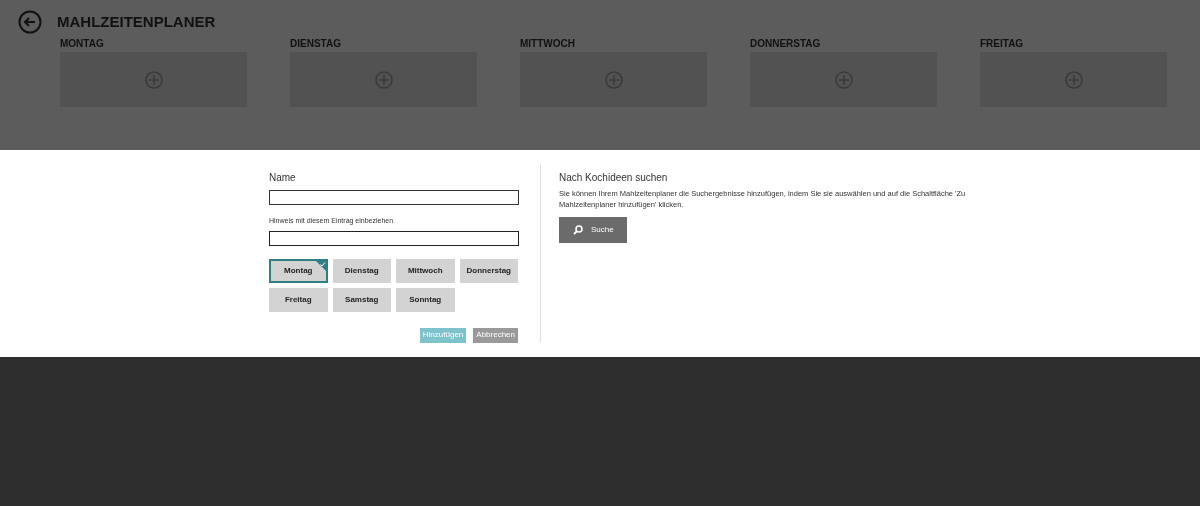 Image resolution: width=1200 pixels, height=506 pixels. What do you see at coordinates (548, 43) in the screenshot?
I see `day-heading: MITTWOCH` at bounding box center [548, 43].